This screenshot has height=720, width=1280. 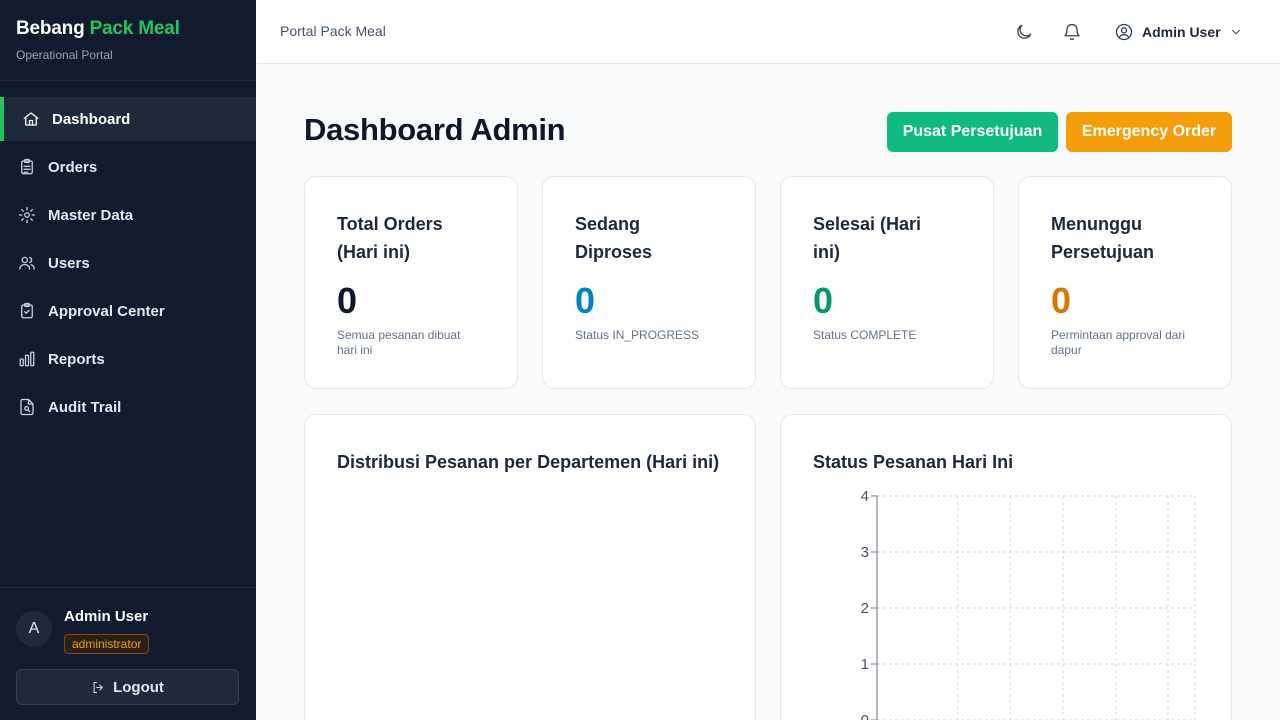 I want to click on y-tick-label: 0, so click(x=865, y=716).